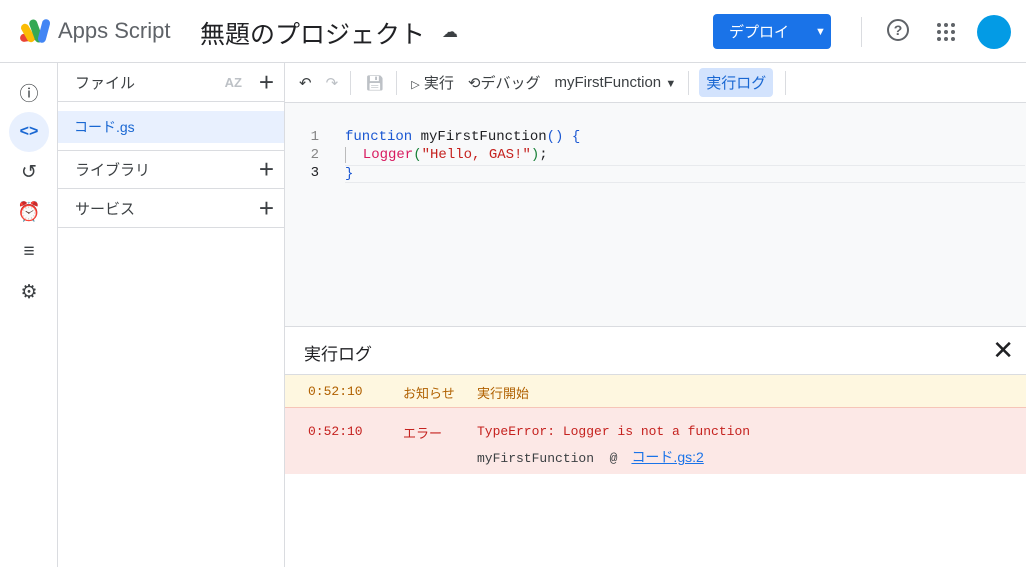 This screenshot has width=1026, height=567. Describe the element at coordinates (429, 393) in the screenshot. I see `log-level: お知らせ` at that location.